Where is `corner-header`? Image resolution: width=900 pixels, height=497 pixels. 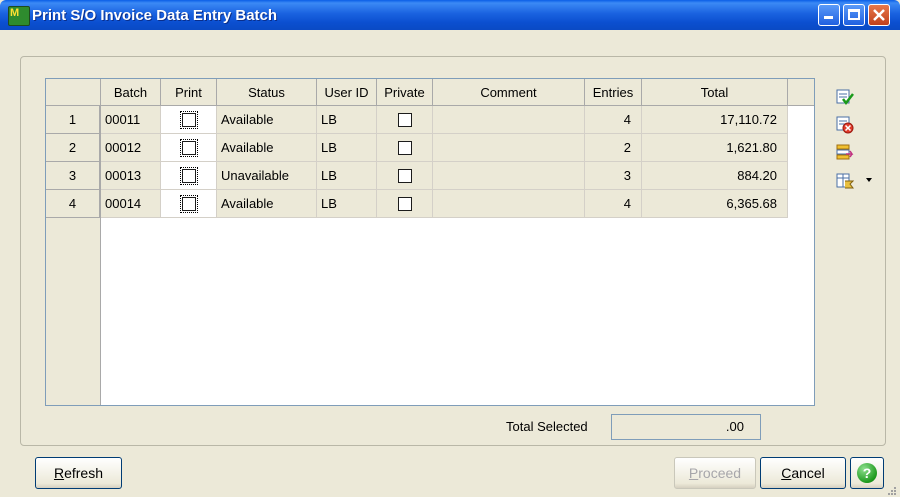 corner-header is located at coordinates (73, 92).